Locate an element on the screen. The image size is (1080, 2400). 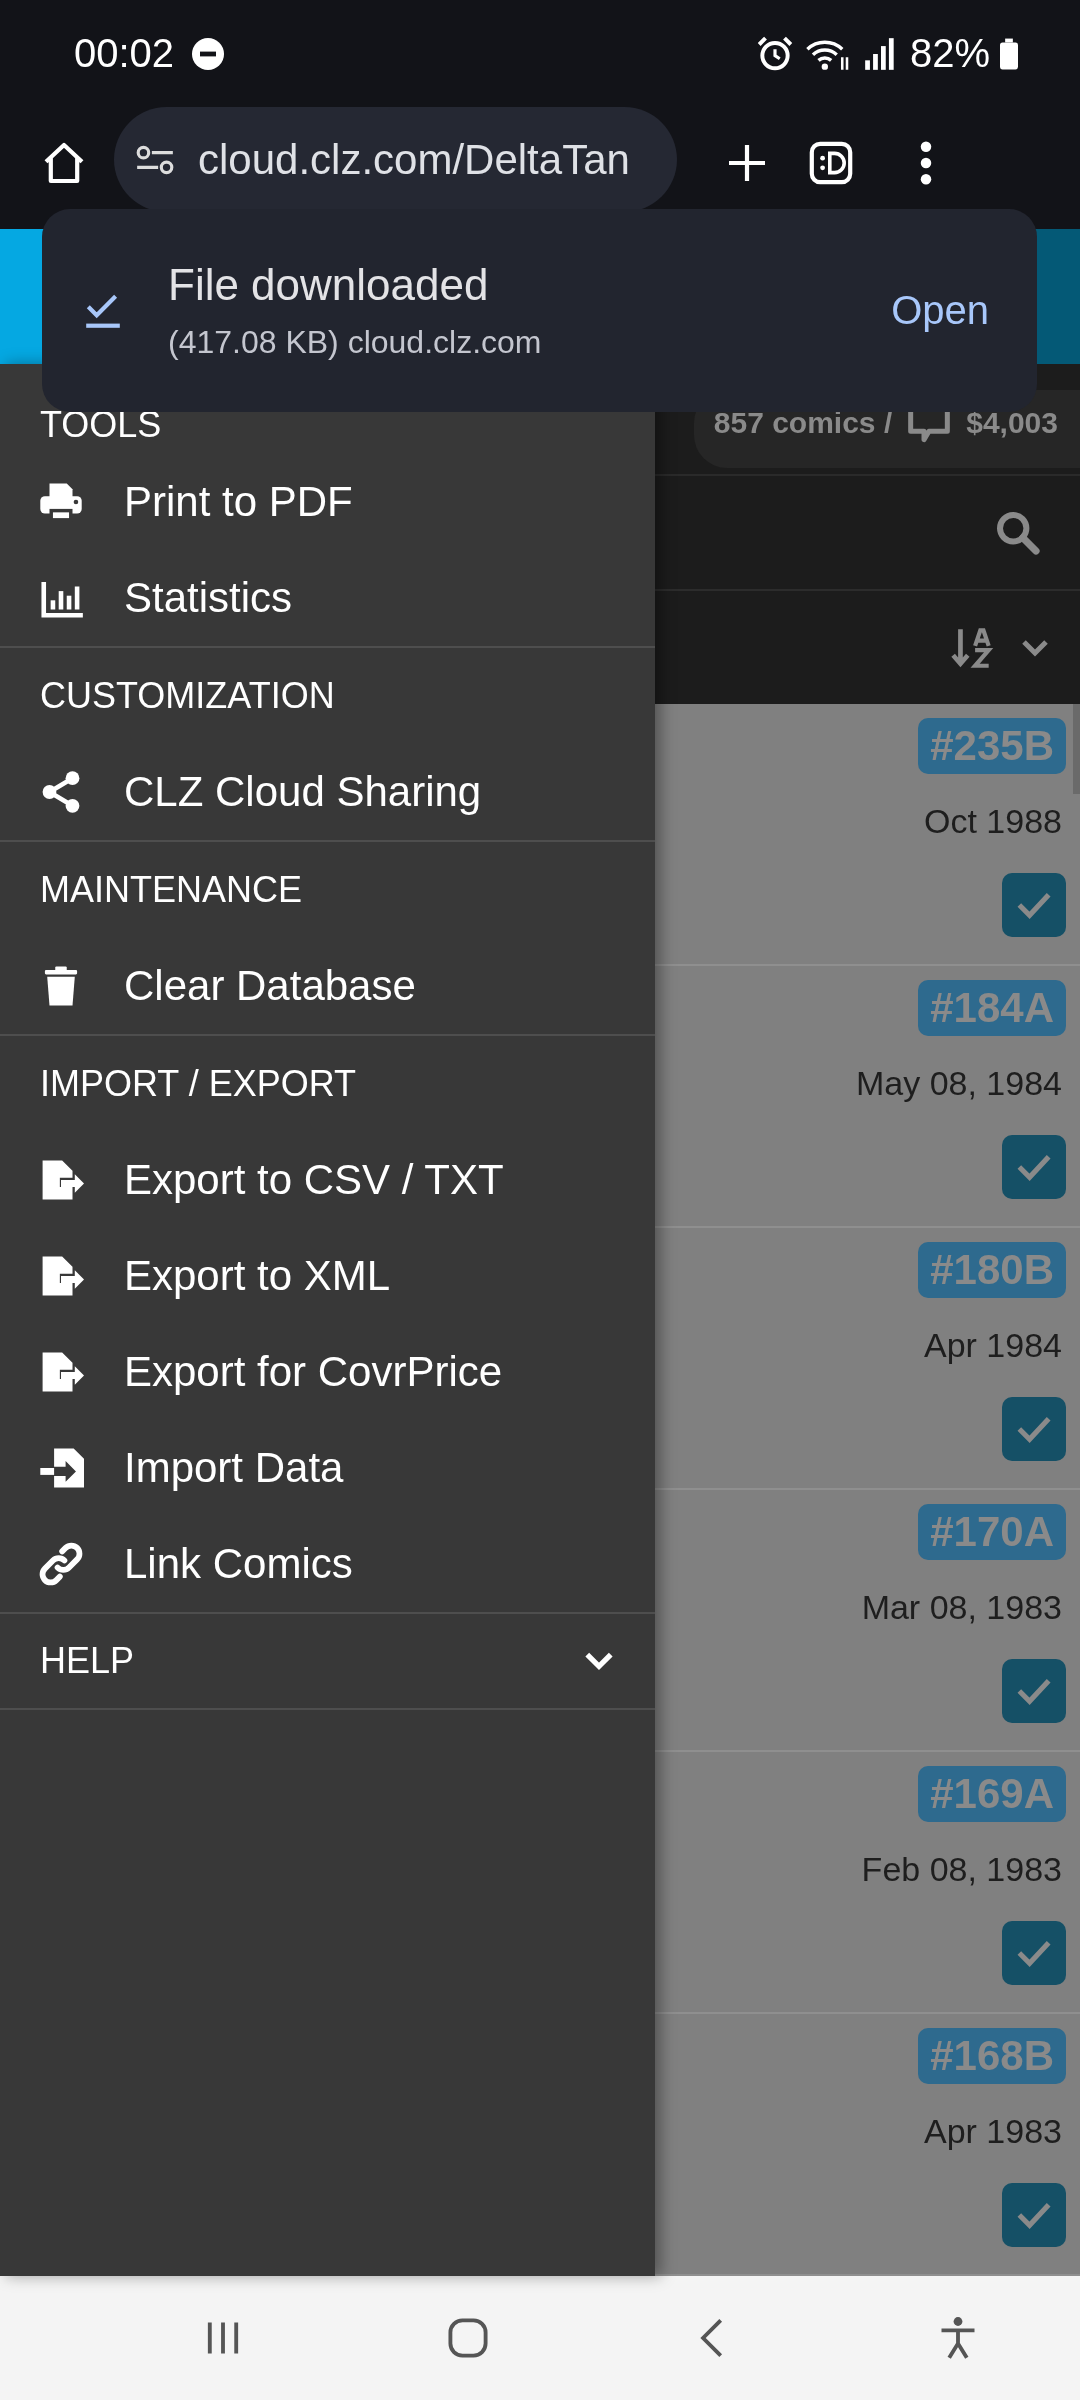
issue-badge: #180B is located at coordinates (992, 1270).